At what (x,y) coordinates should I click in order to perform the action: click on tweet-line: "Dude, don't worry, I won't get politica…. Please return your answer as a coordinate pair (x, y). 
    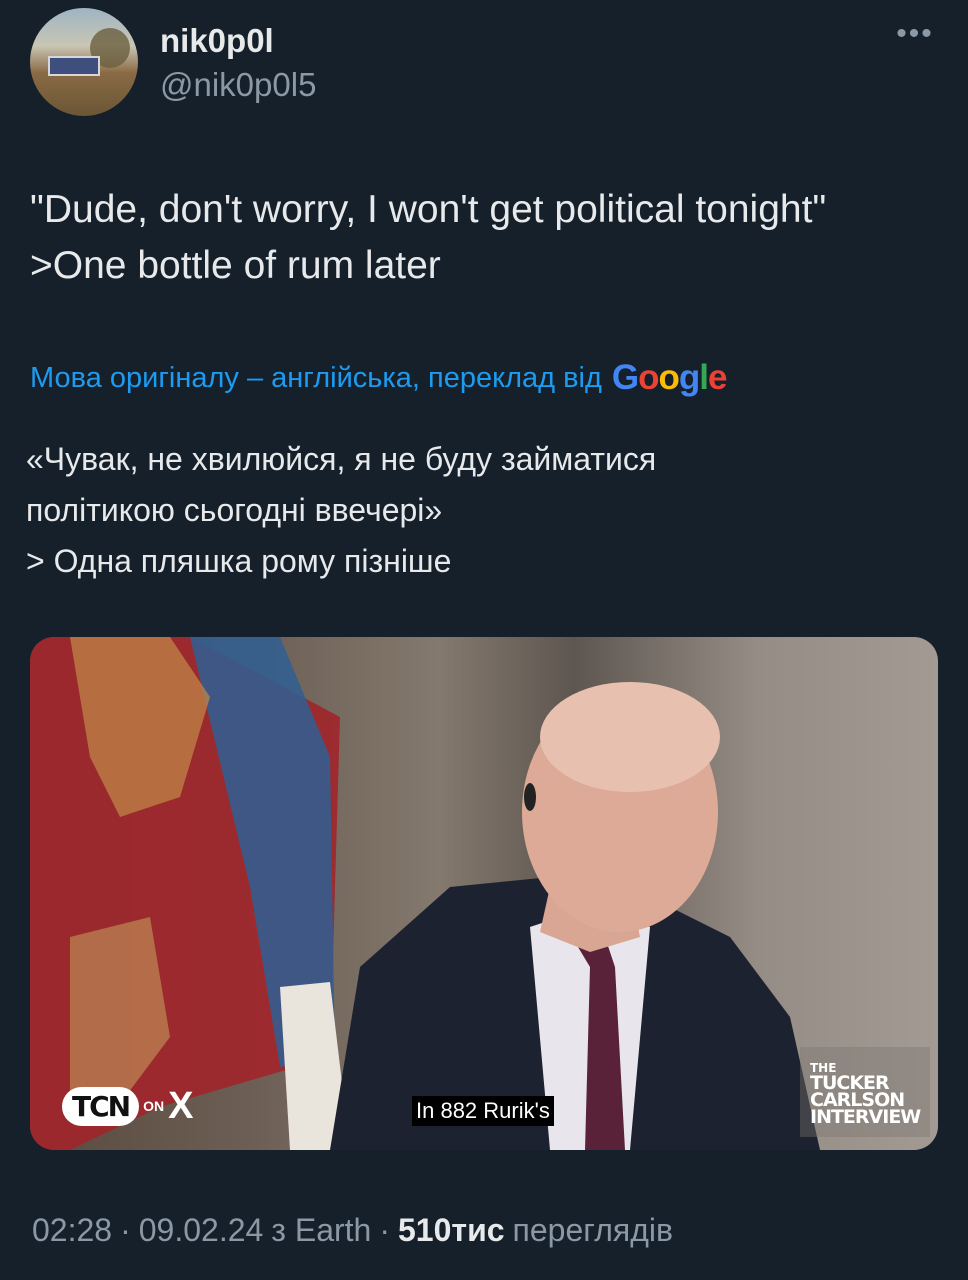
    Looking at the image, I should click on (428, 209).